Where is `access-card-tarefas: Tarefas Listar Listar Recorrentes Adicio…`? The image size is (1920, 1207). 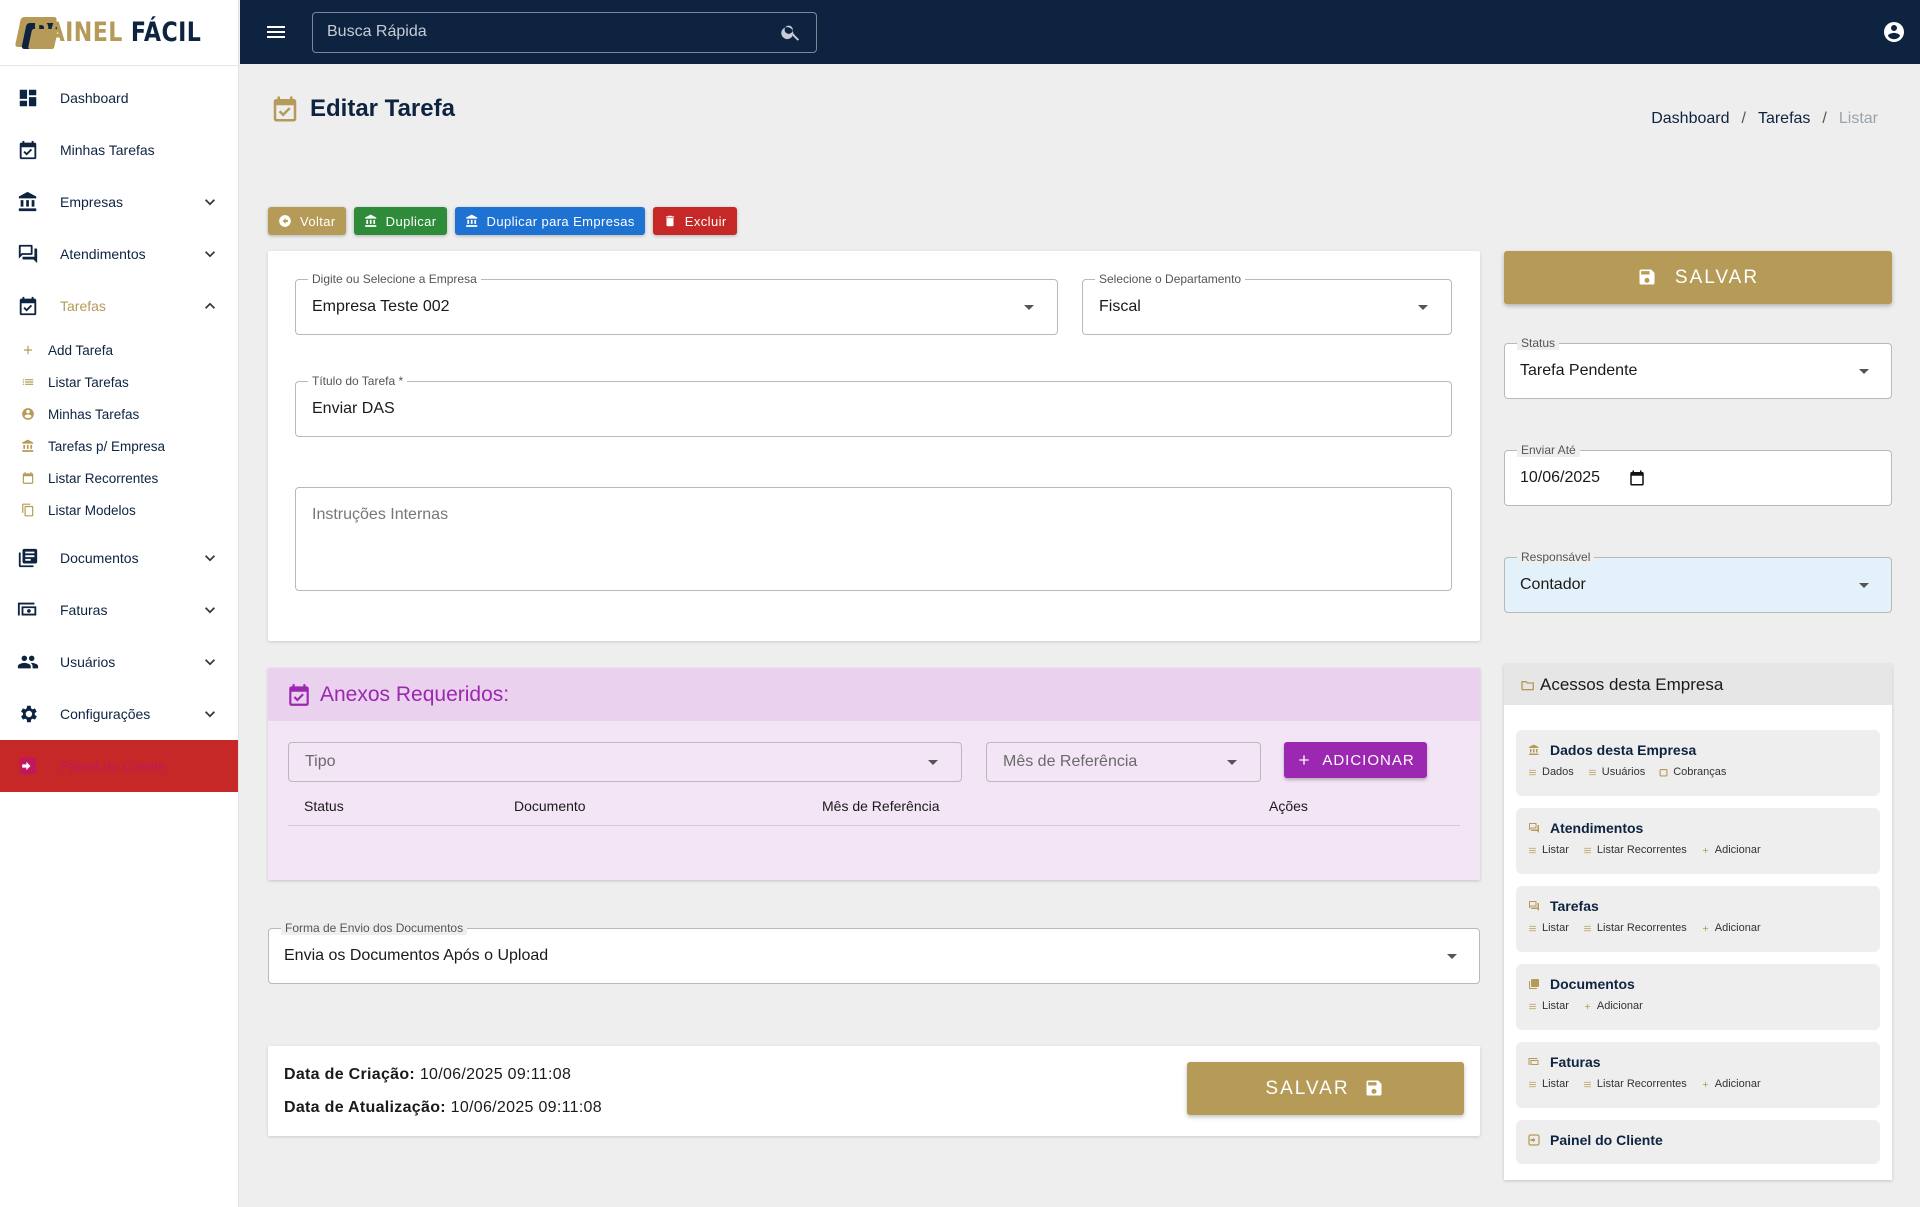
access-card-tarefas: Tarefas Listar Listar Recorrentes Adicio… is located at coordinates (1698, 919).